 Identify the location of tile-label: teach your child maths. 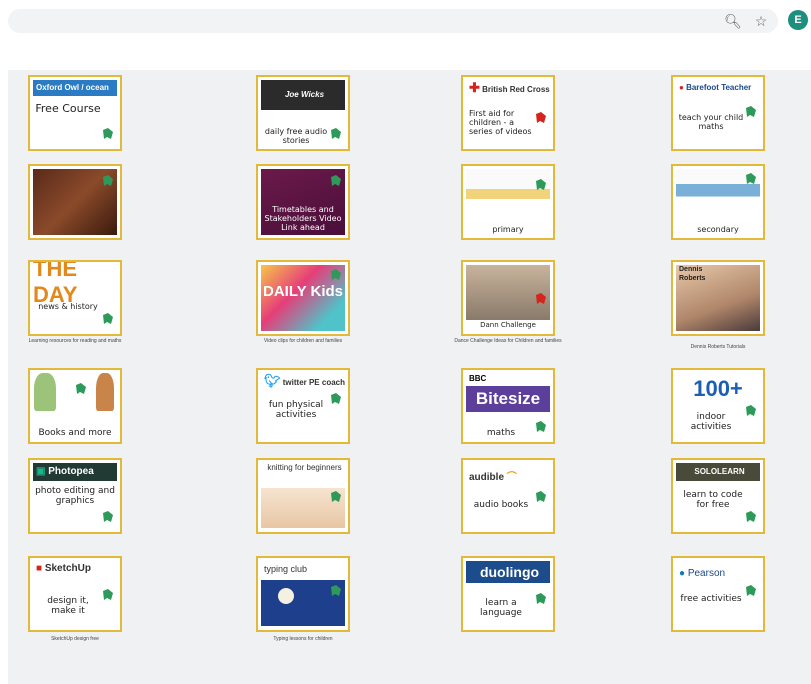
(711, 122).